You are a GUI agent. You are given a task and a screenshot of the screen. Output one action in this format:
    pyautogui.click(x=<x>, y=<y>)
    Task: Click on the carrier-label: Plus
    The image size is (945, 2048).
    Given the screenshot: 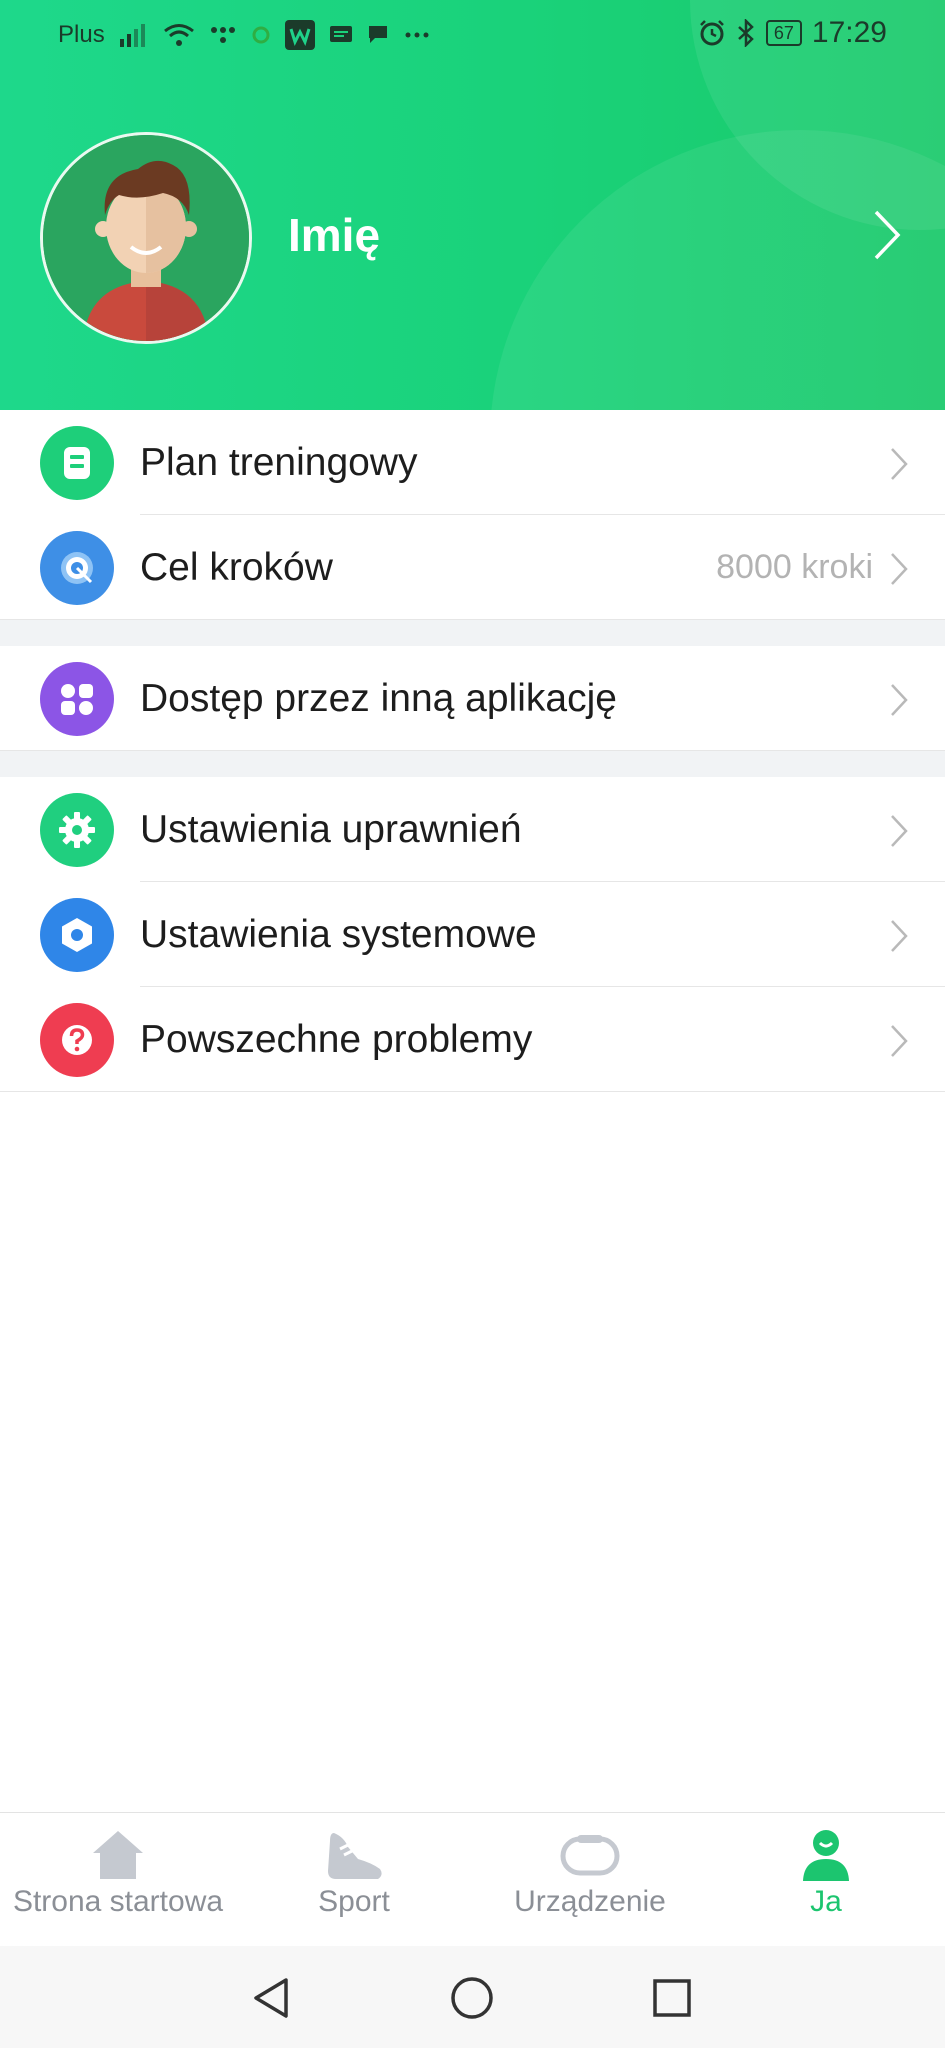 What is the action you would take?
    pyautogui.click(x=81, y=34)
    